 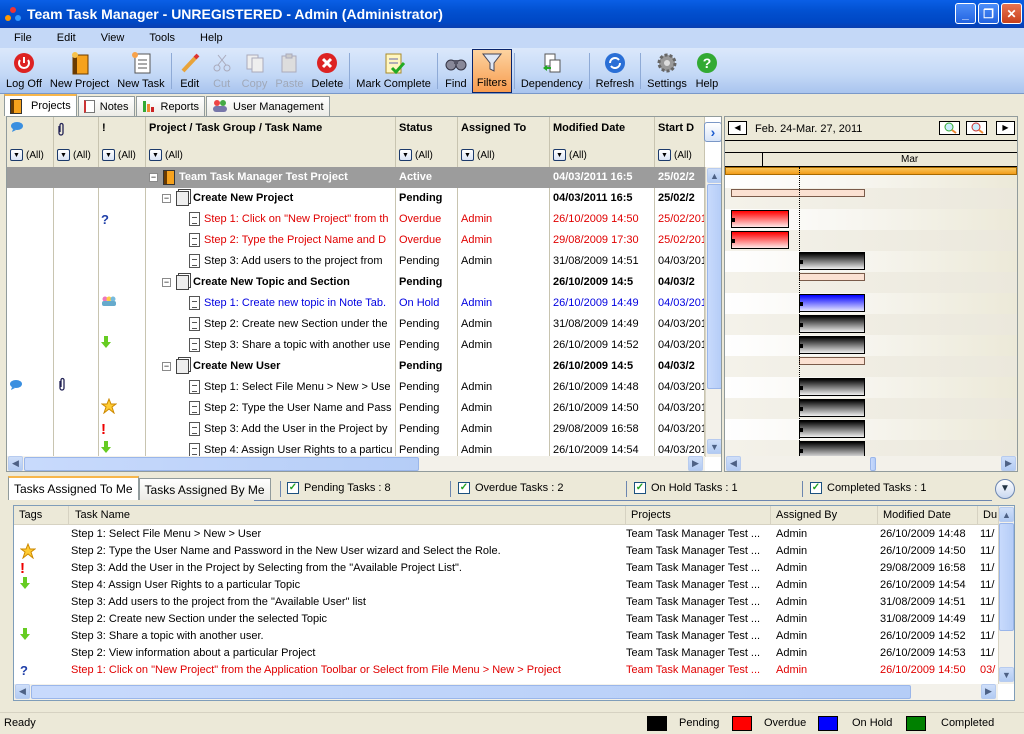 What do you see at coordinates (106, 106) in the screenshot?
I see `tab-notes: Notes` at bounding box center [106, 106].